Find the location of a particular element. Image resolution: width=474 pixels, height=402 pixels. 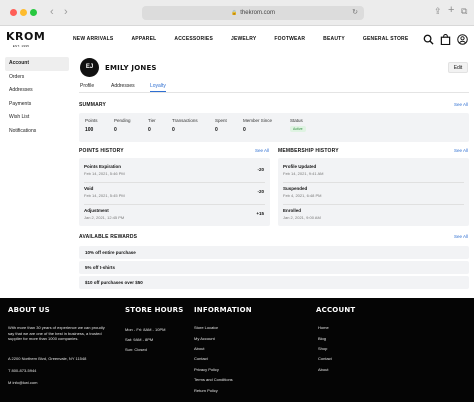

footer-email: M info@kwi.com is located at coordinates (22, 383).